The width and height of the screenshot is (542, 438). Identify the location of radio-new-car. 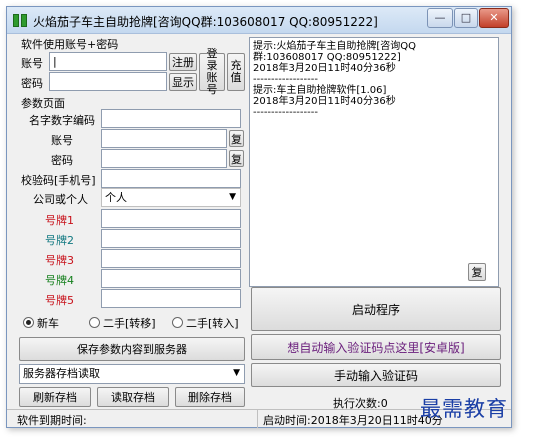
(28, 322).